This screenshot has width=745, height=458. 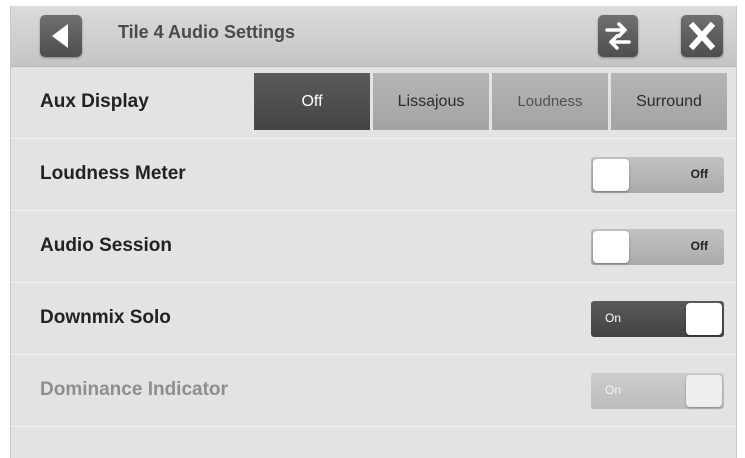 What do you see at coordinates (105, 317) in the screenshot?
I see `downmix-solo-label: Downmix Solo` at bounding box center [105, 317].